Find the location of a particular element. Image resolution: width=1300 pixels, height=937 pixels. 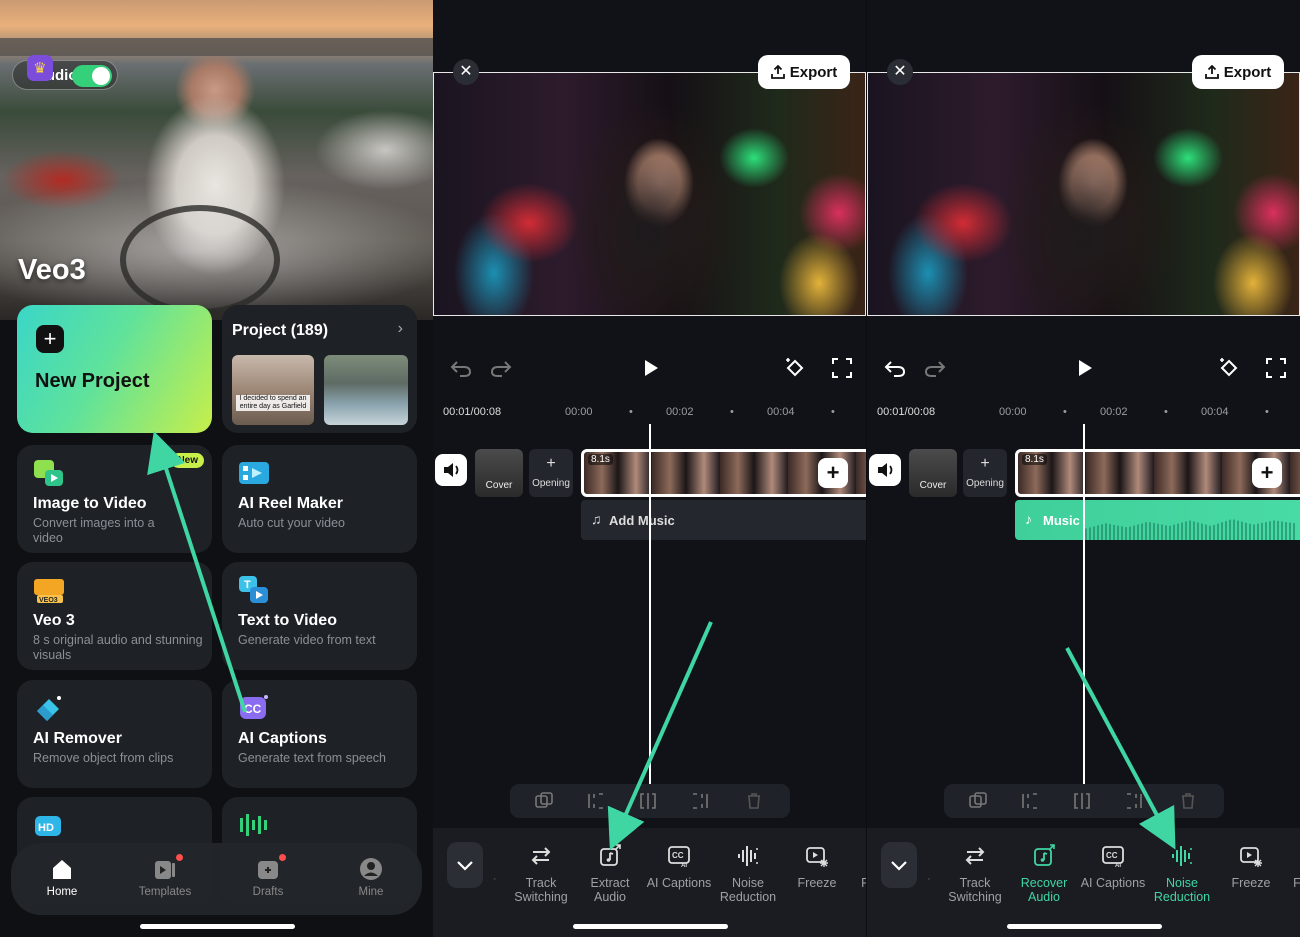

ruler-tick: 00:04 is located at coordinates (1215, 412).